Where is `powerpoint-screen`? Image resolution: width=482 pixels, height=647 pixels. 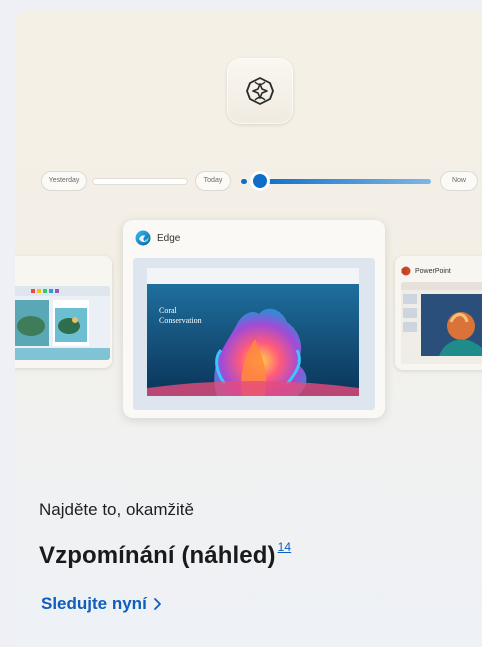
powerpoint-screen is located at coordinates (441, 323).